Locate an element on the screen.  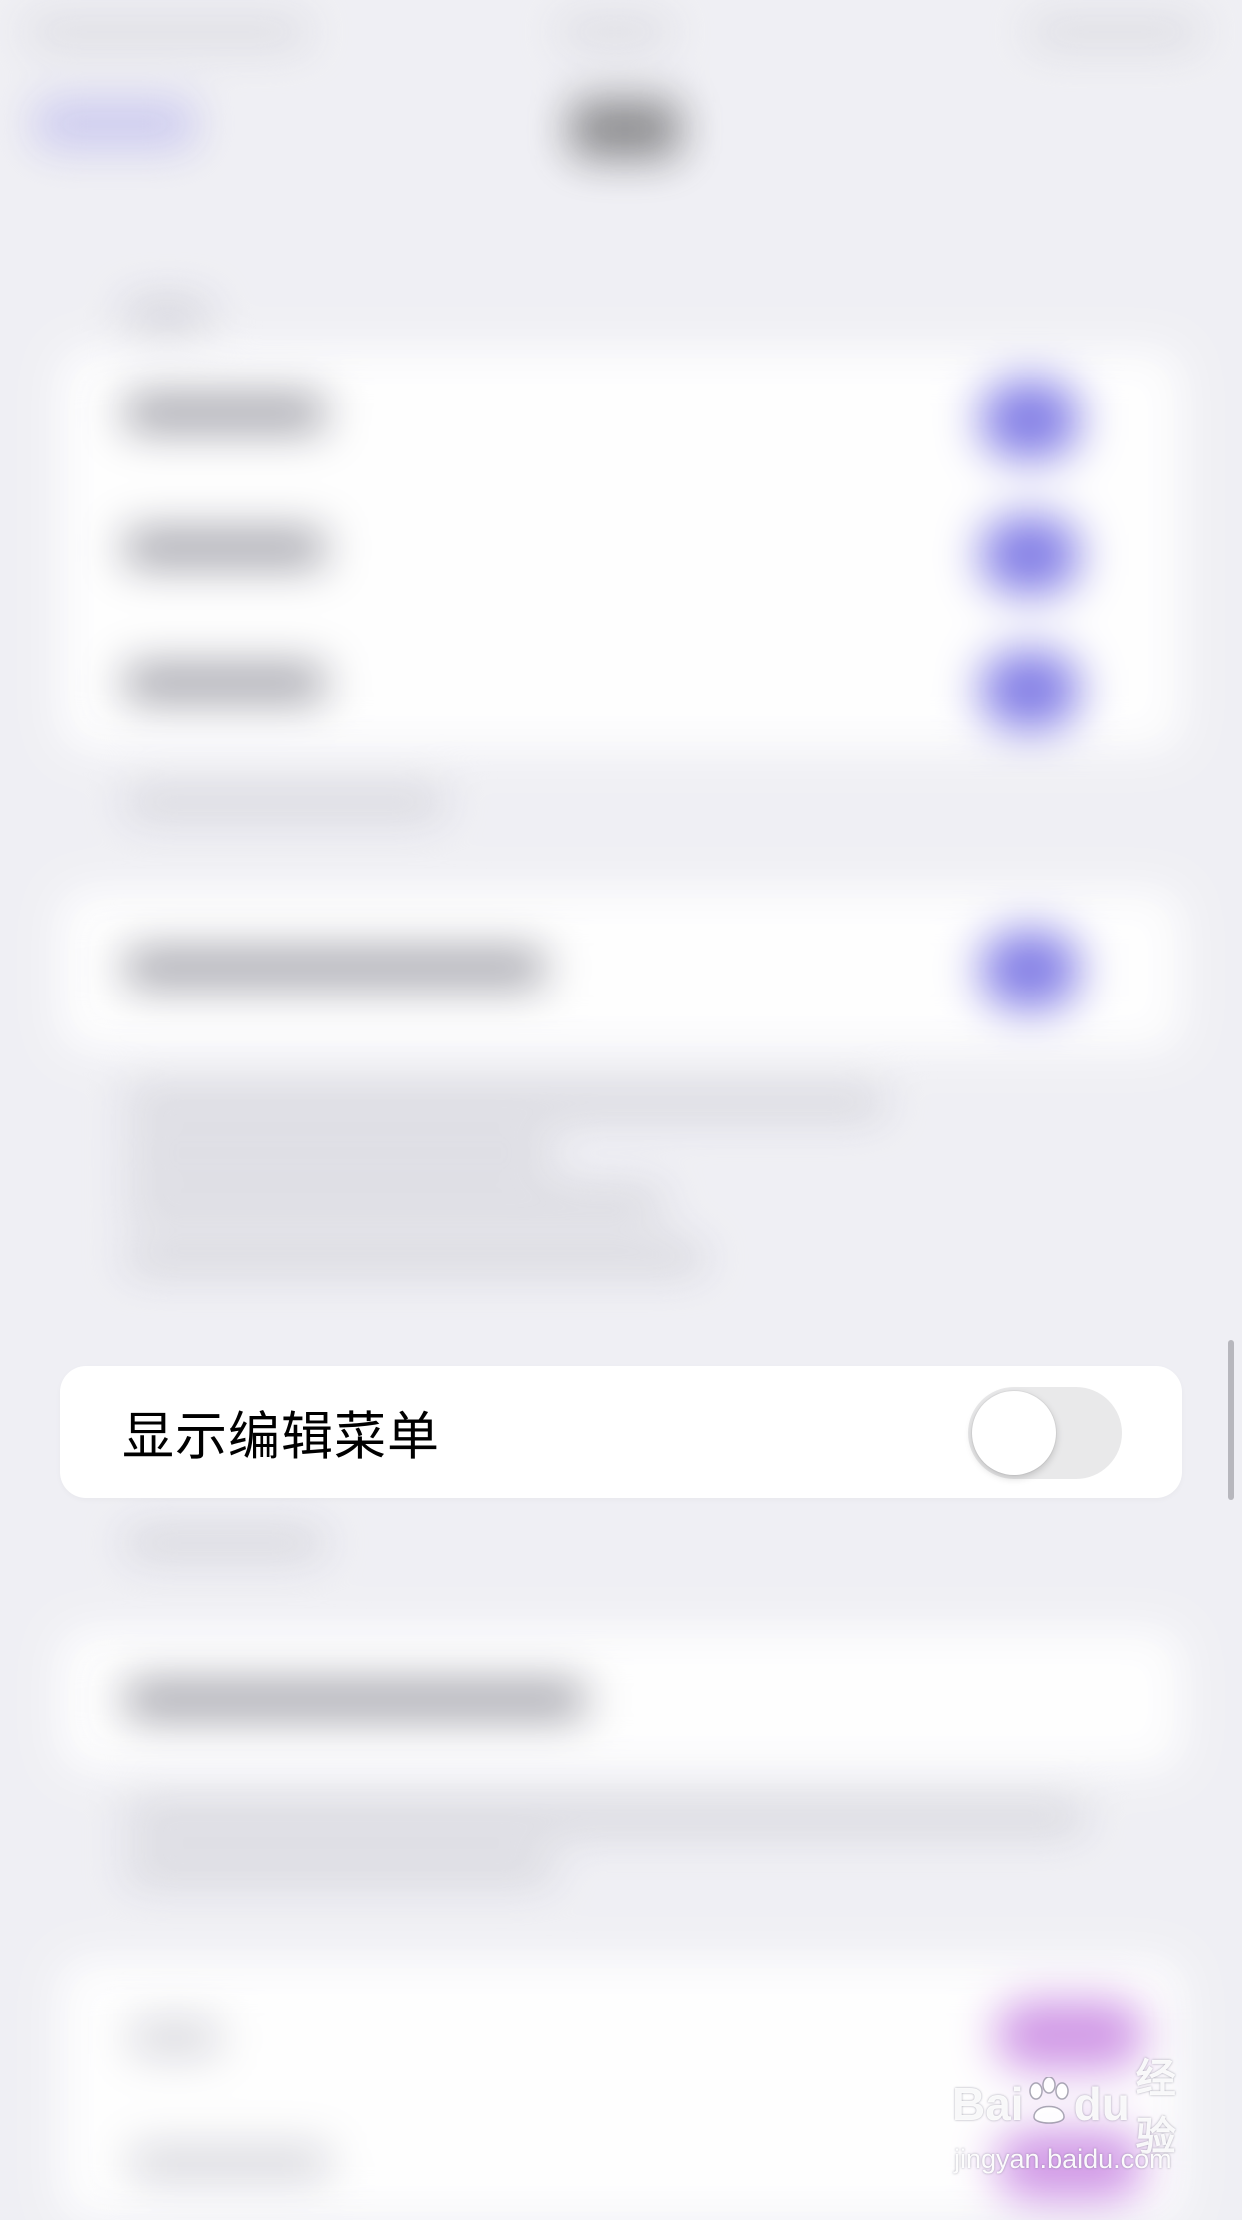
show-edit-menu-label: 显示编辑菜单 is located at coordinates (281, 1437).